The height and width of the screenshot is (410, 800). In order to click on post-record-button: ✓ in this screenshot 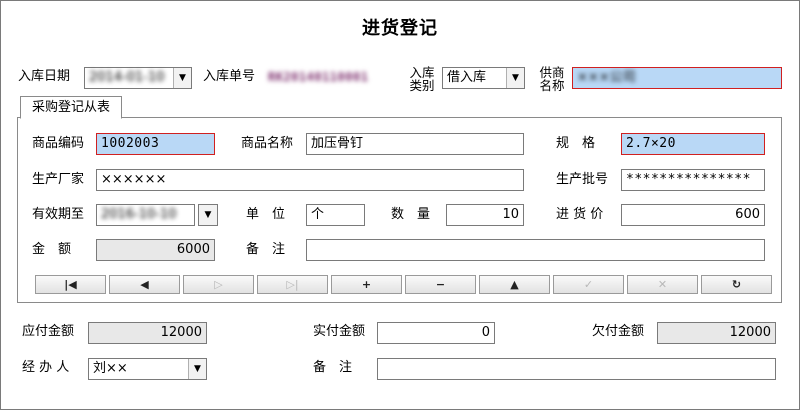, I will do `click(588, 284)`.